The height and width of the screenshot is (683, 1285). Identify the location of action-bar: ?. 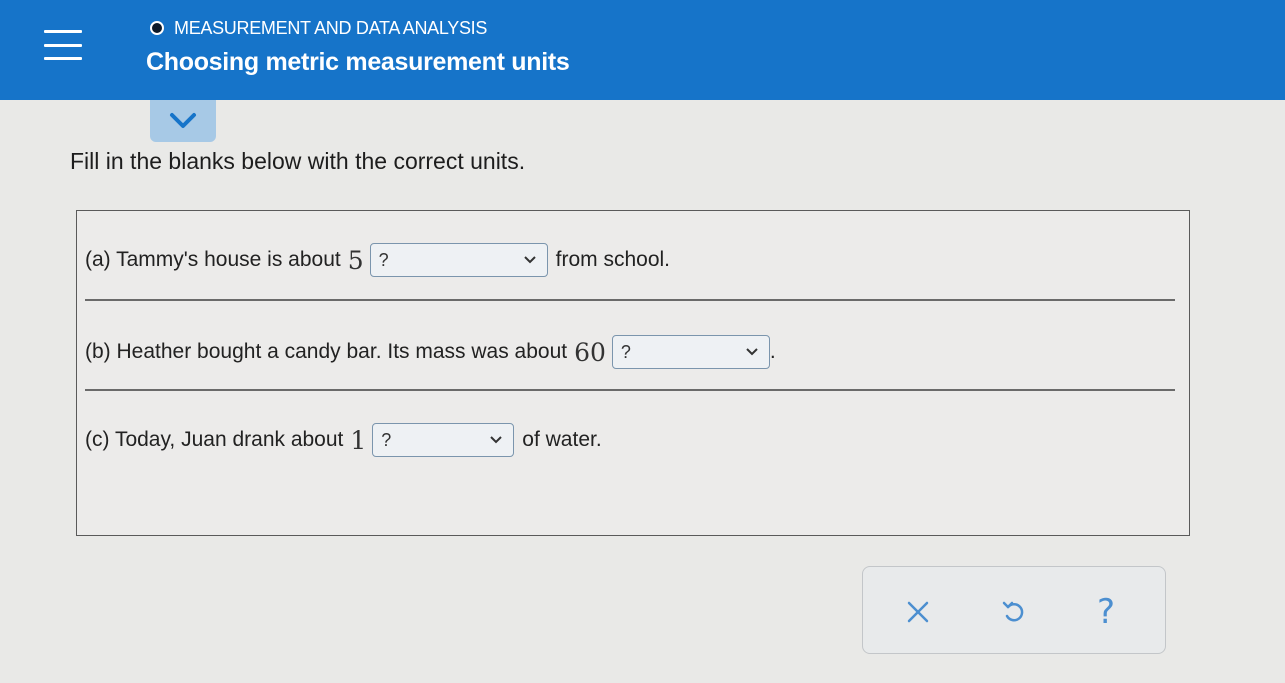
(1014, 610).